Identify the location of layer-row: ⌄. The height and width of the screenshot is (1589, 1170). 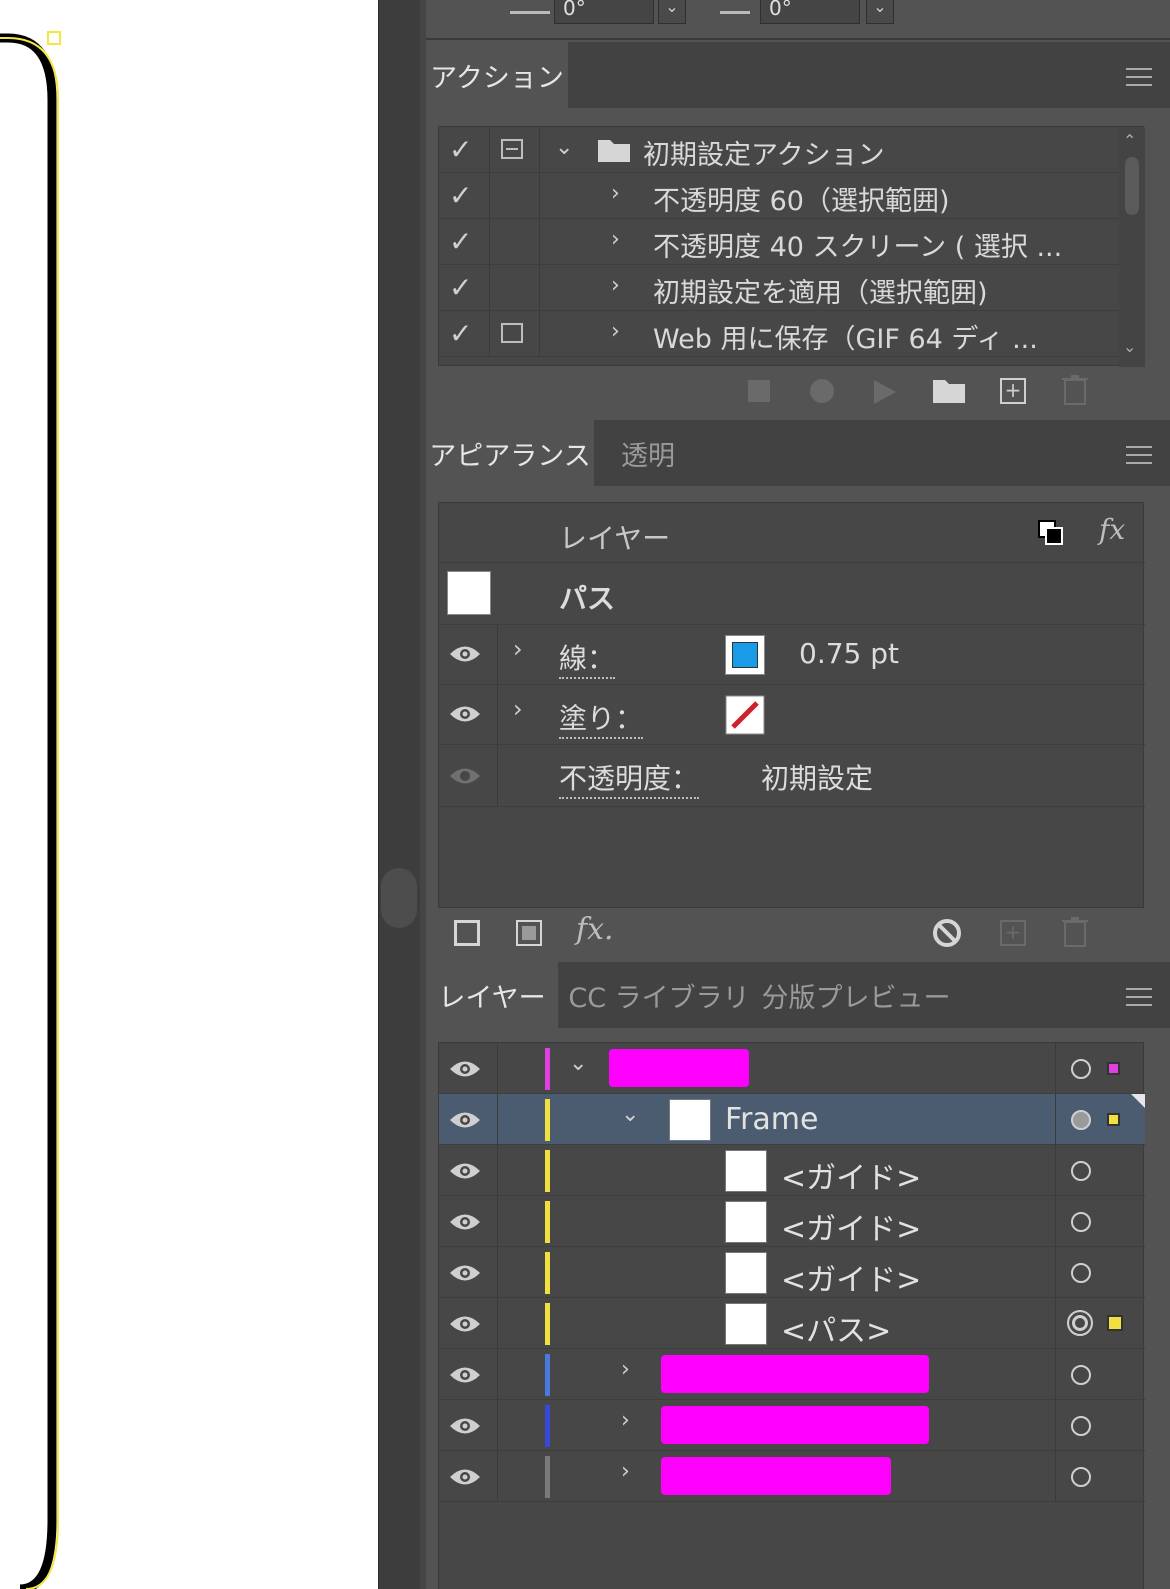
(792, 1068).